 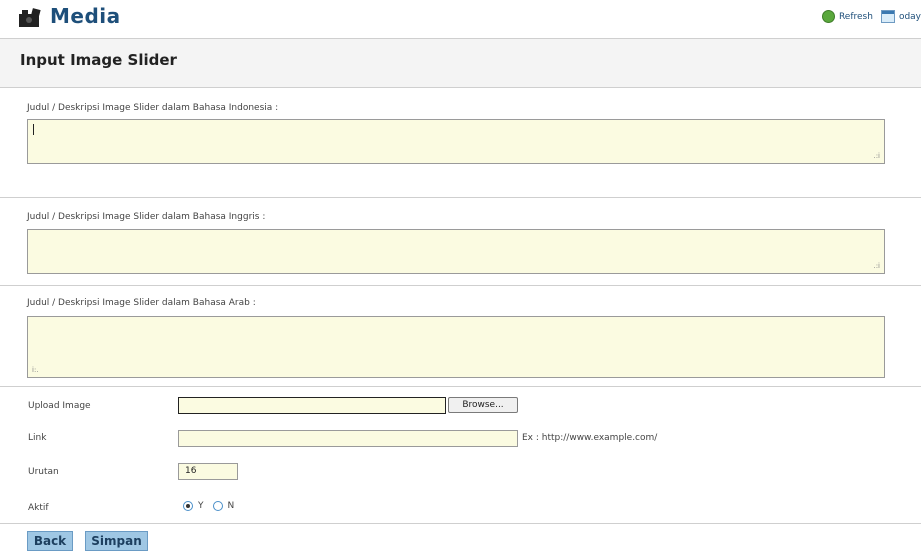 What do you see at coordinates (208, 471) in the screenshot?
I see `order-input: 16` at bounding box center [208, 471].